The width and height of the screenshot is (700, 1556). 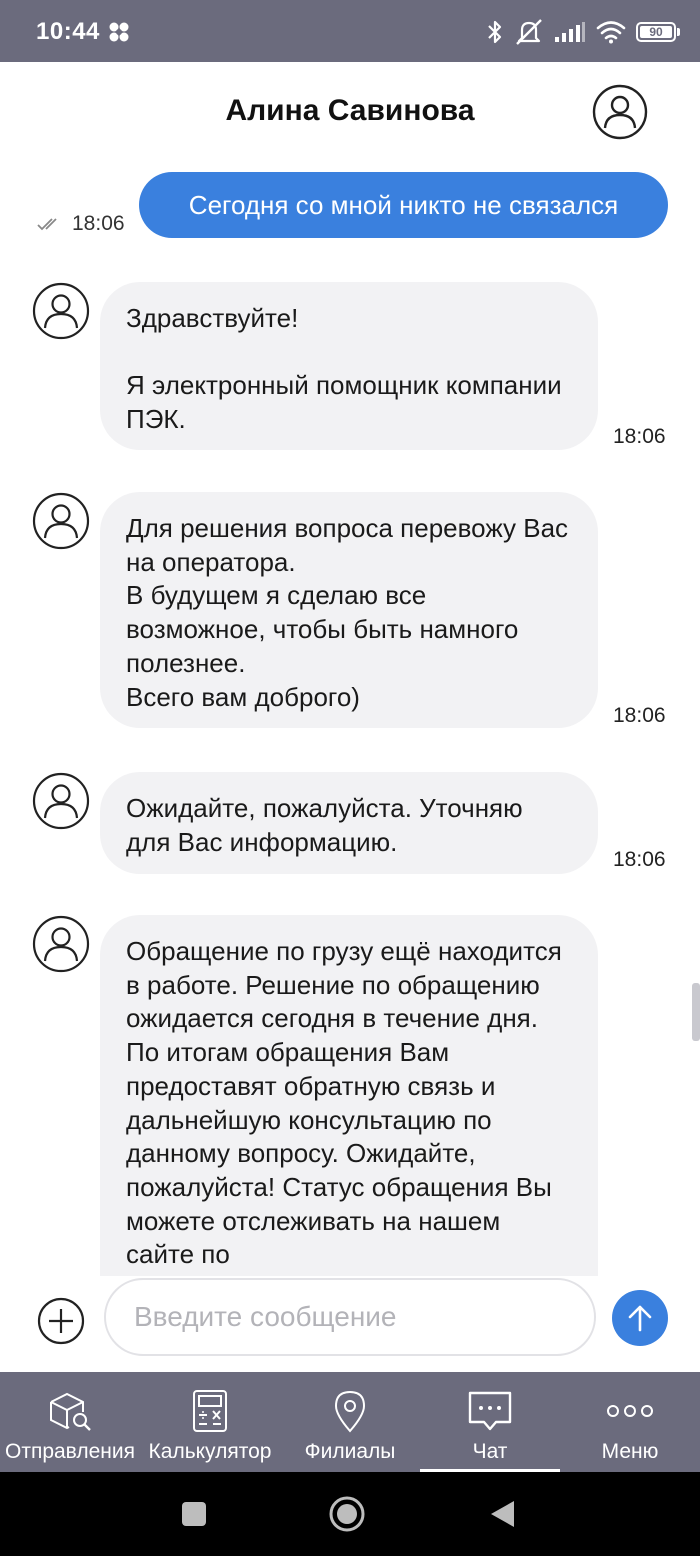 I want to click on outgoing-time: 18:06, so click(x=98, y=223).